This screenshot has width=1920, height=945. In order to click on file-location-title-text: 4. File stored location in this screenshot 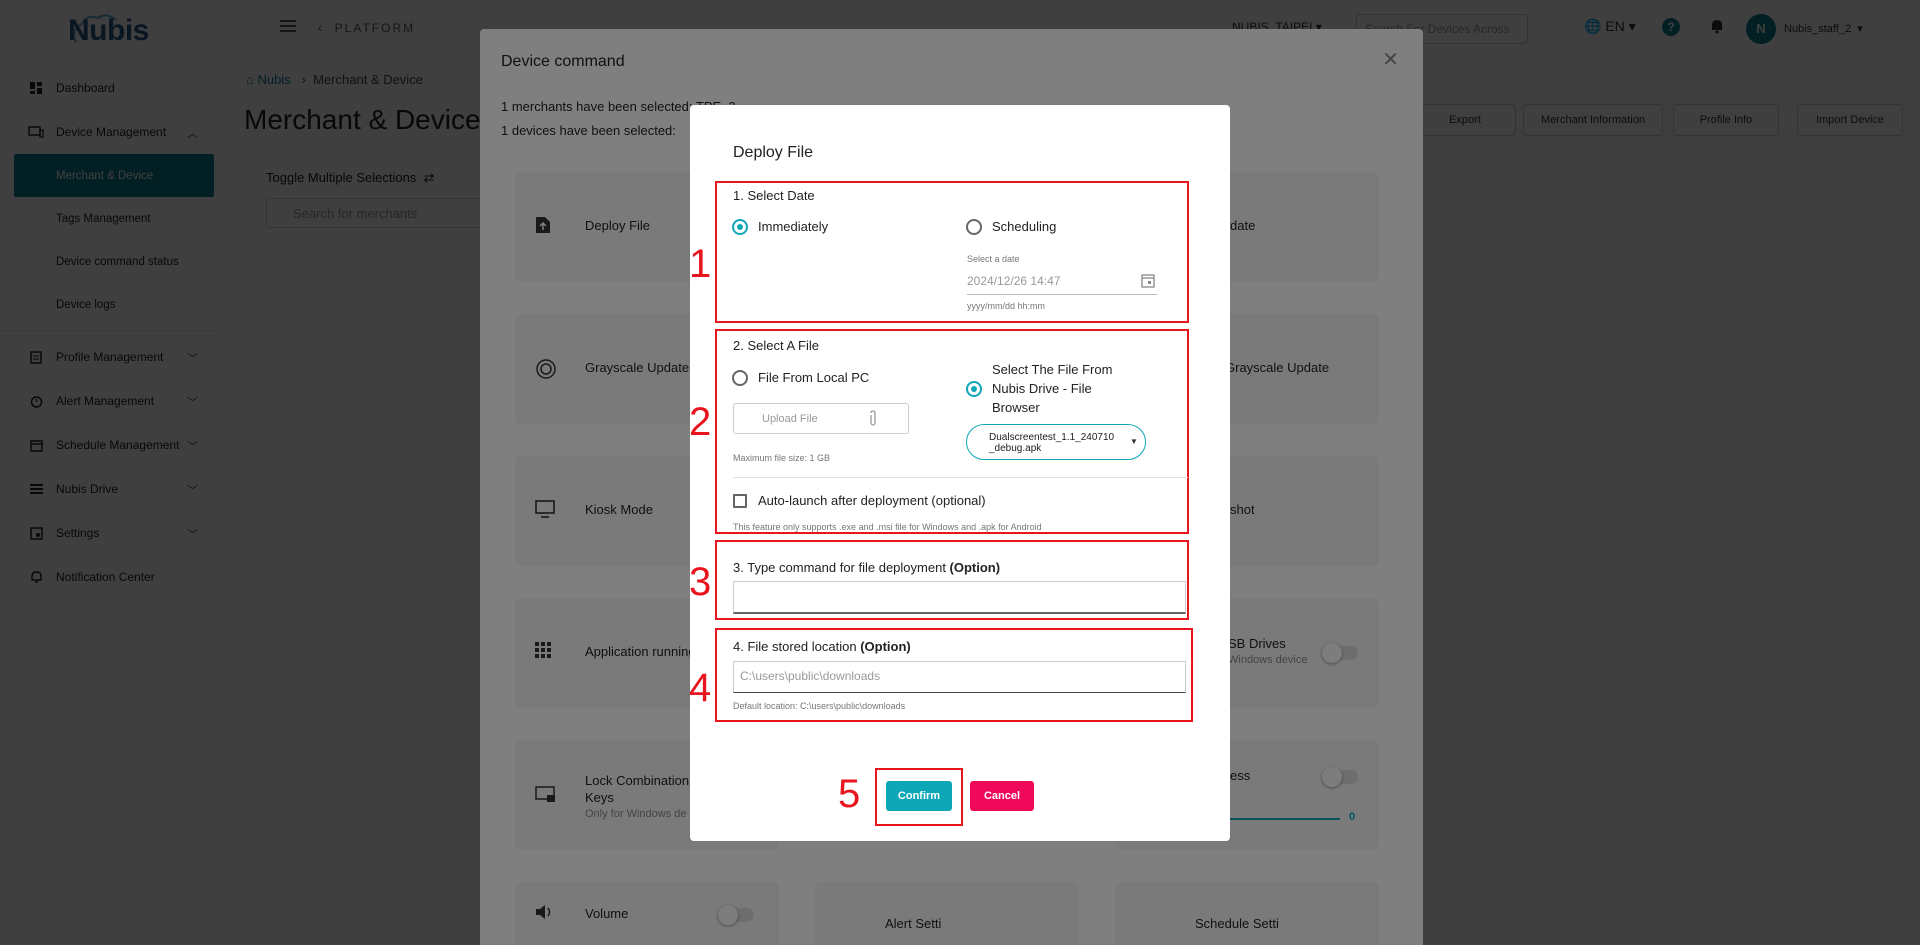, I will do `click(797, 646)`.